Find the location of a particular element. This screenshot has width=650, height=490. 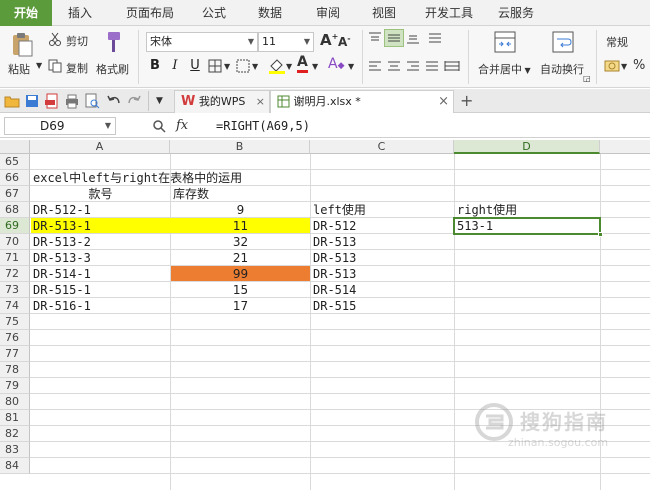

cell-c74: DR-515 is located at coordinates (333, 306).